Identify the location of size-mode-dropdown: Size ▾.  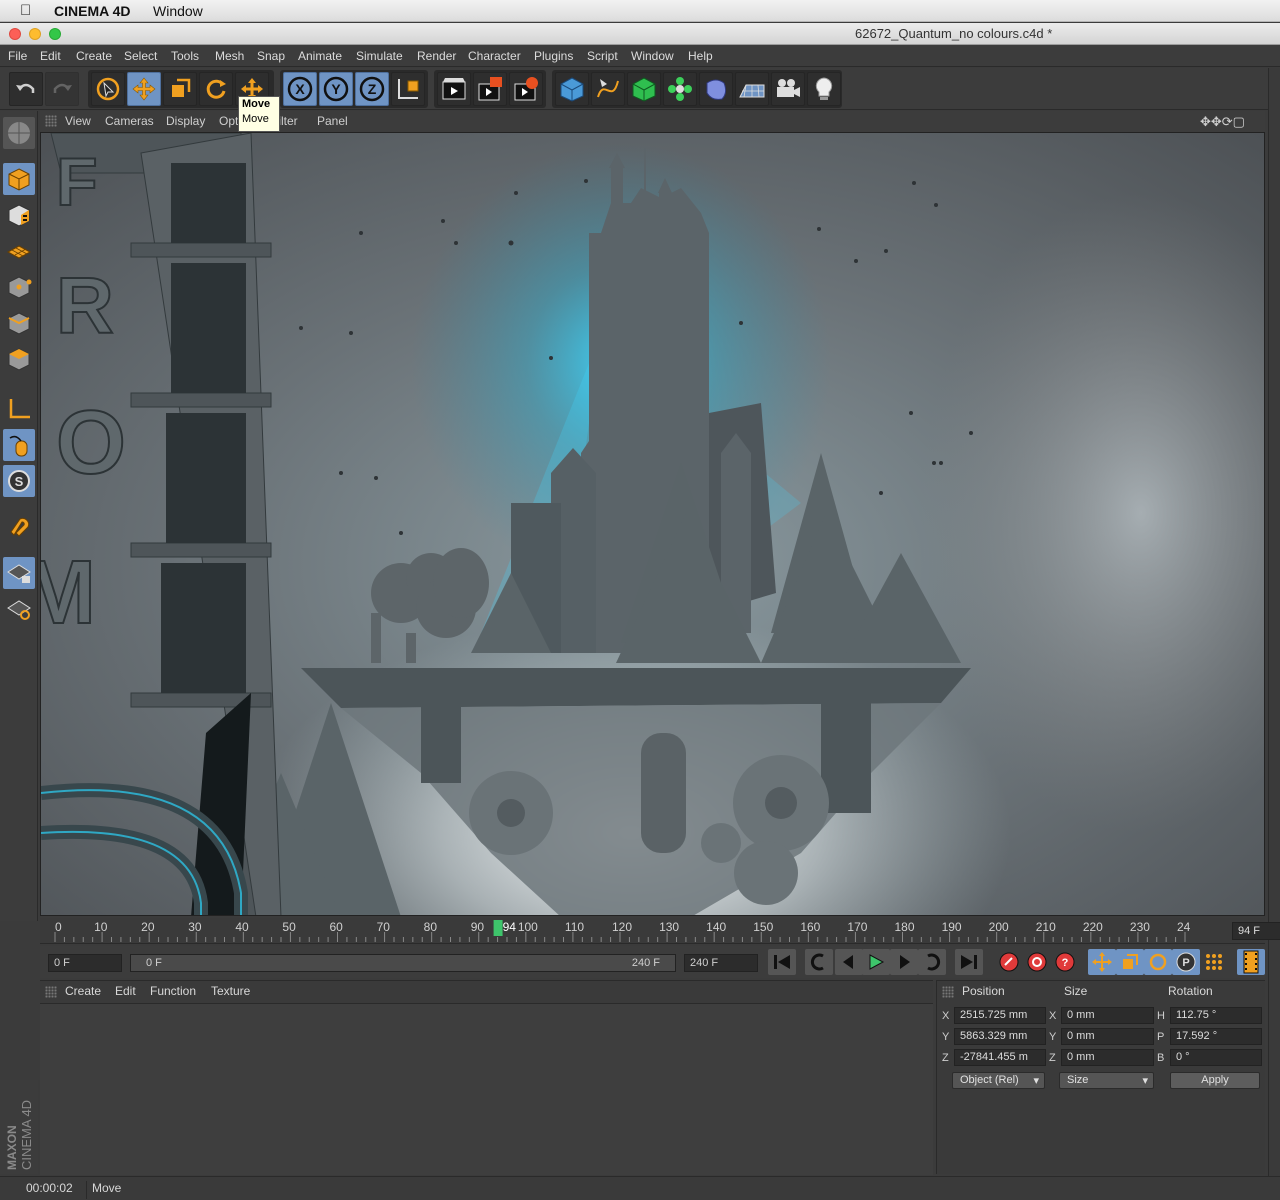
(1106, 1080).